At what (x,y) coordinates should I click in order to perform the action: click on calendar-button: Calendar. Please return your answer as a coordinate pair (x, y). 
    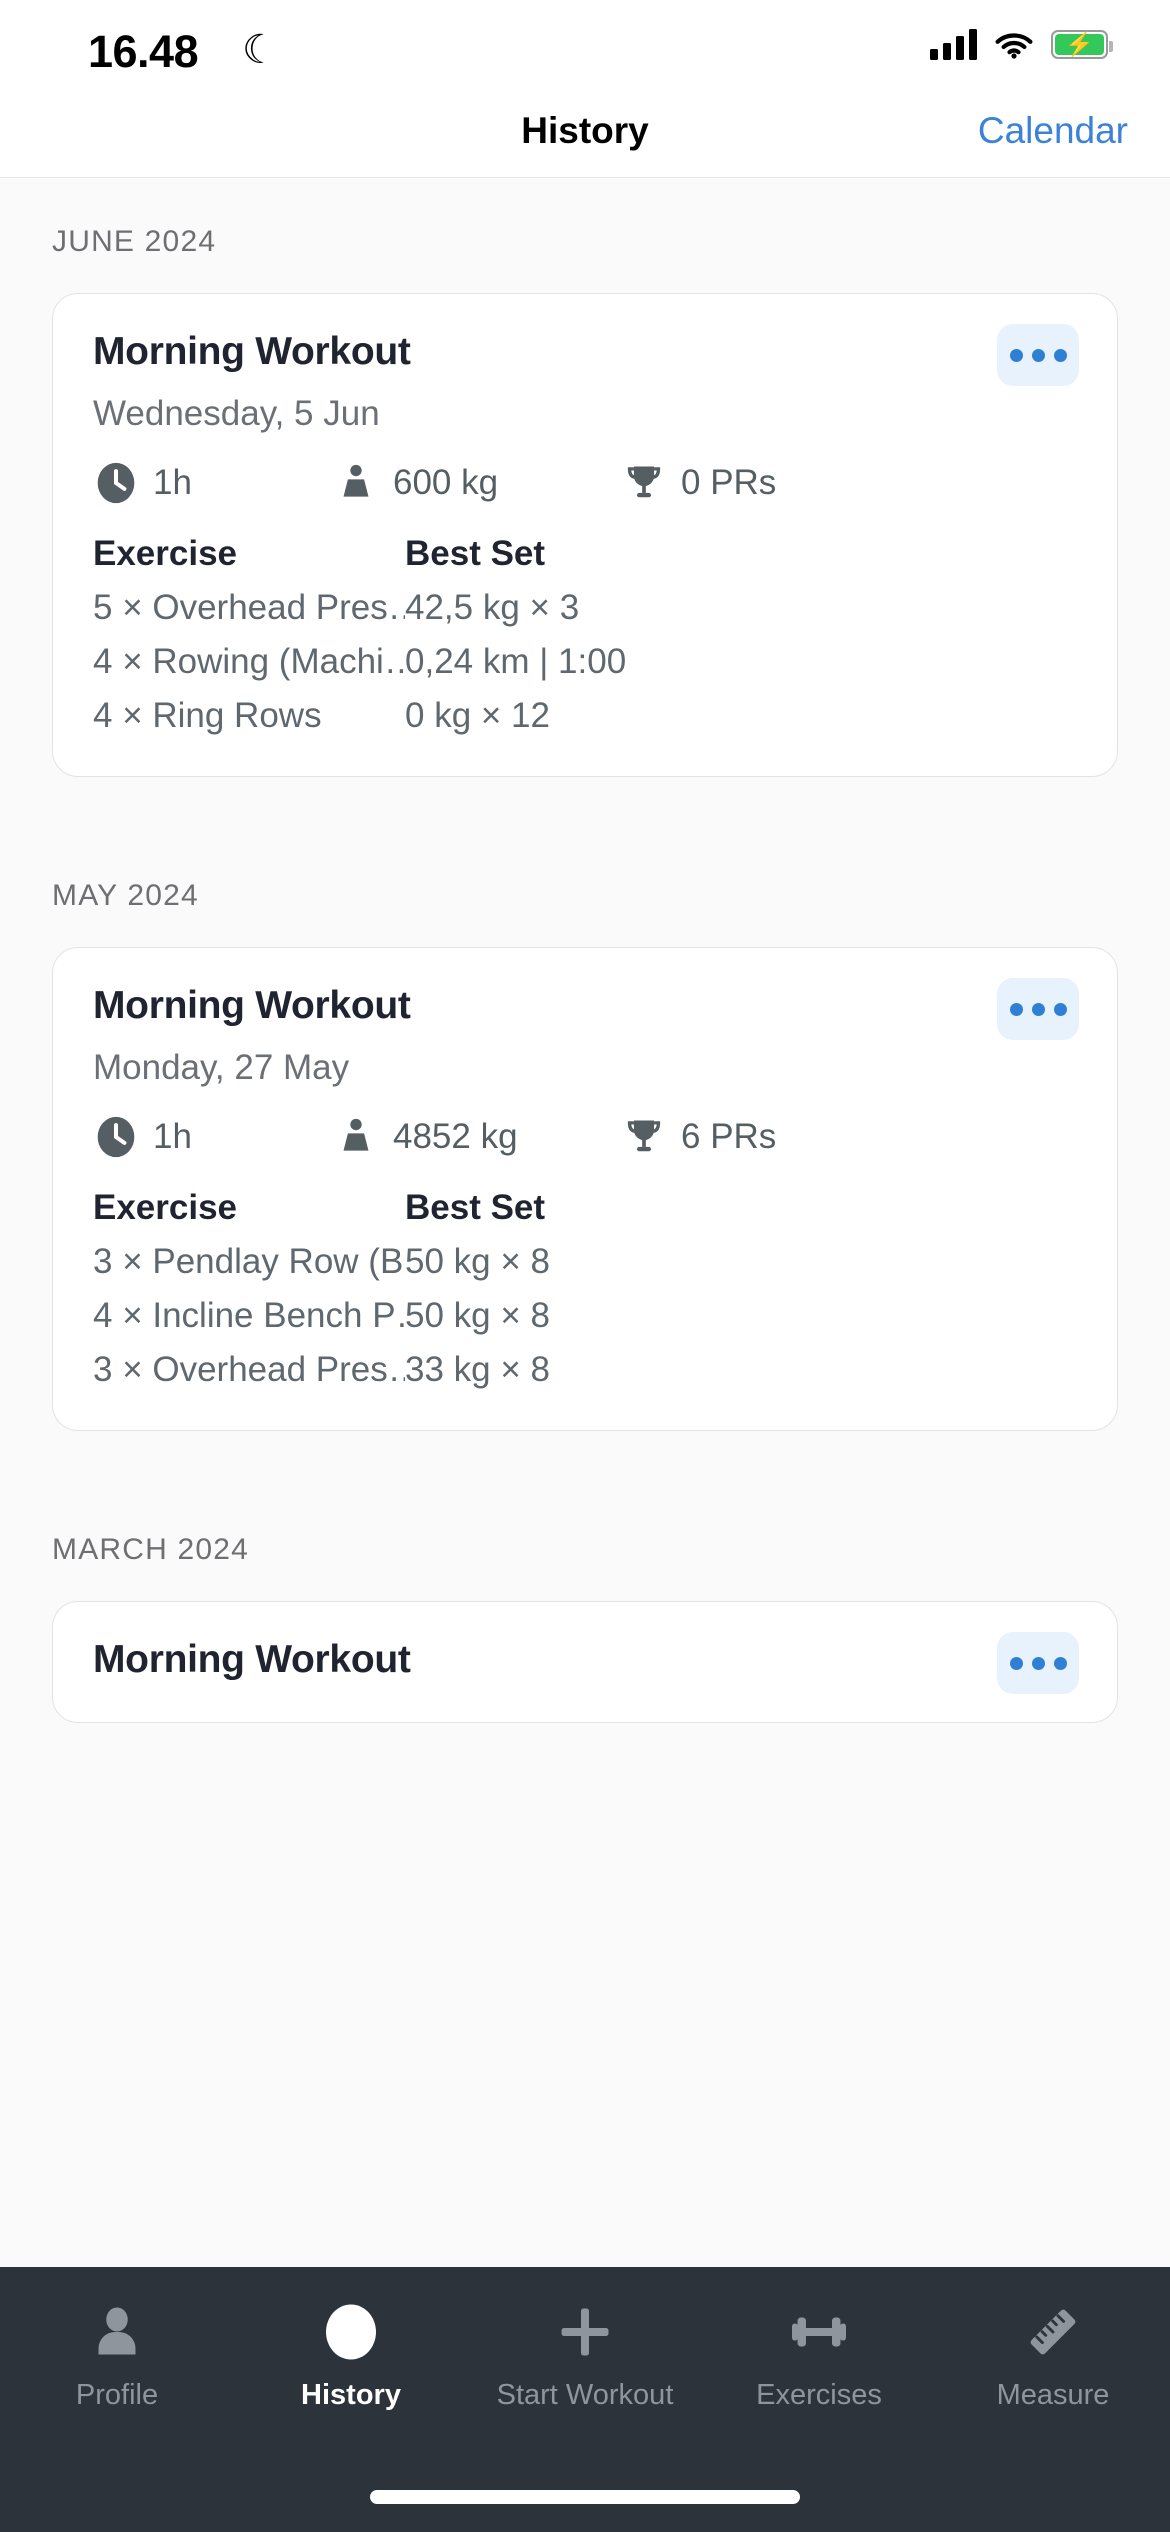
    Looking at the image, I should click on (1053, 131).